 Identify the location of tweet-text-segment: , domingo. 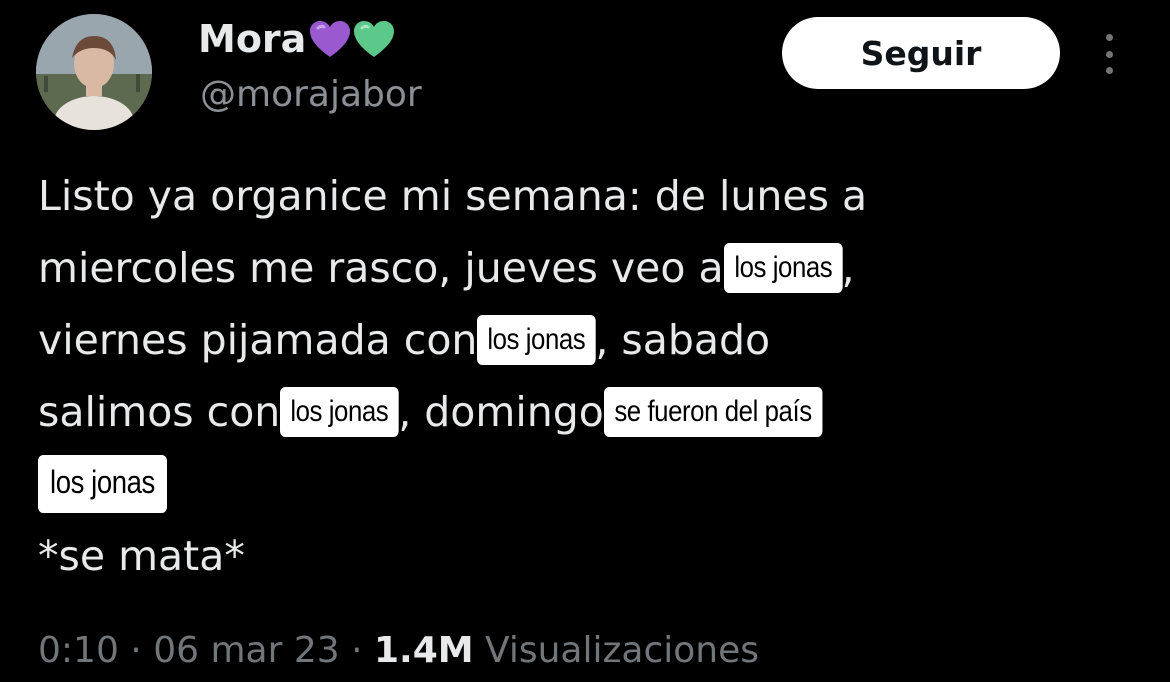
(501, 412).